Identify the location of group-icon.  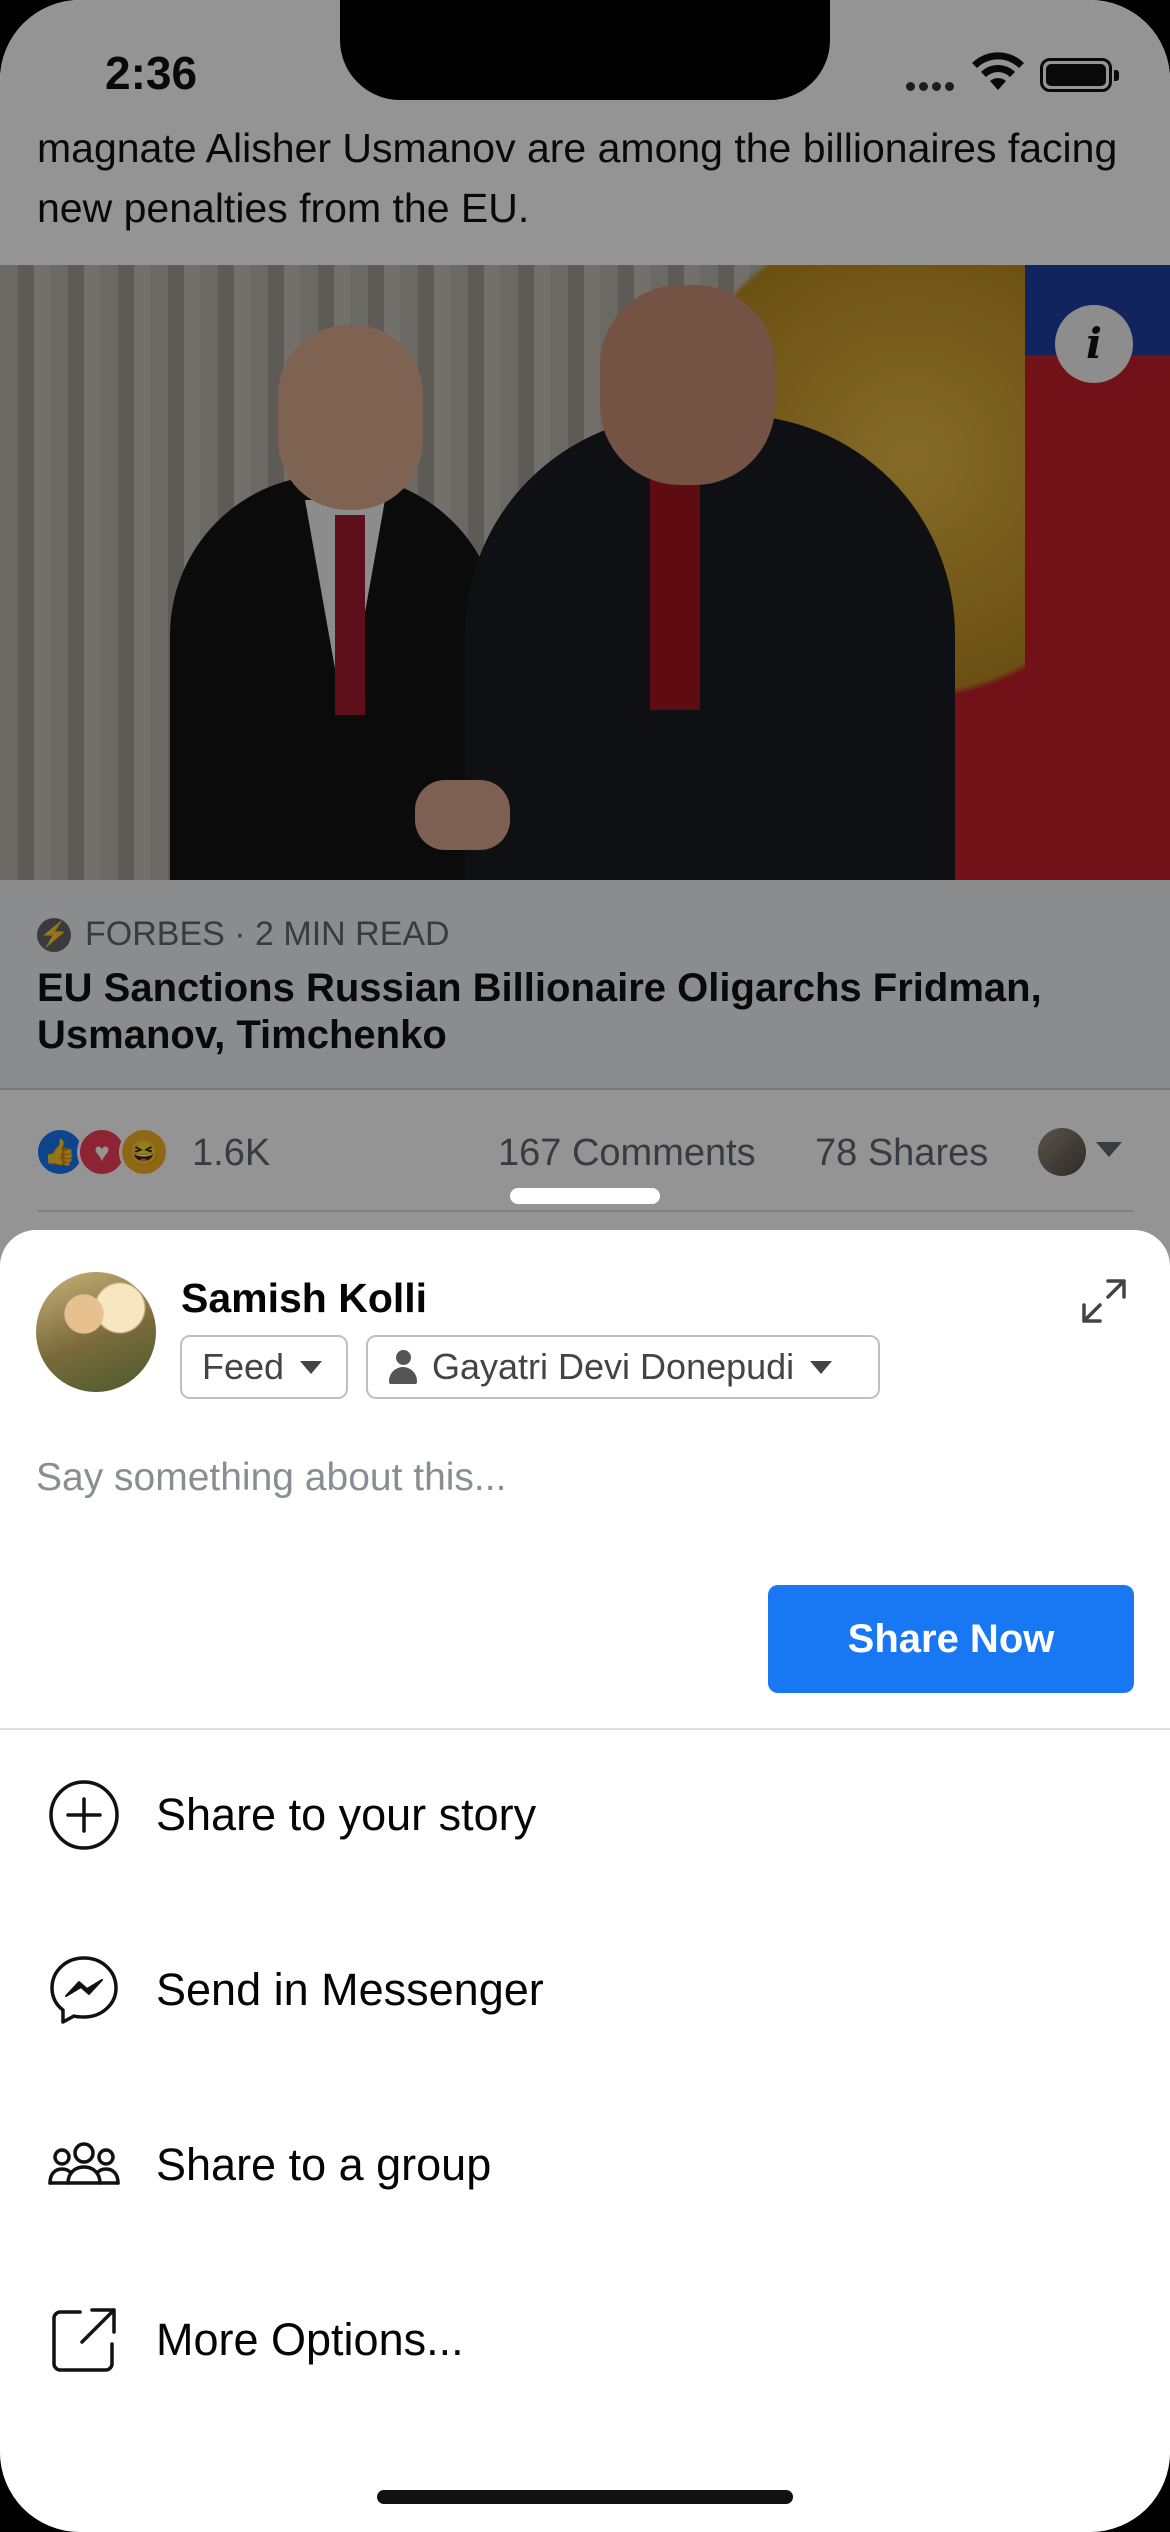
(84, 2163).